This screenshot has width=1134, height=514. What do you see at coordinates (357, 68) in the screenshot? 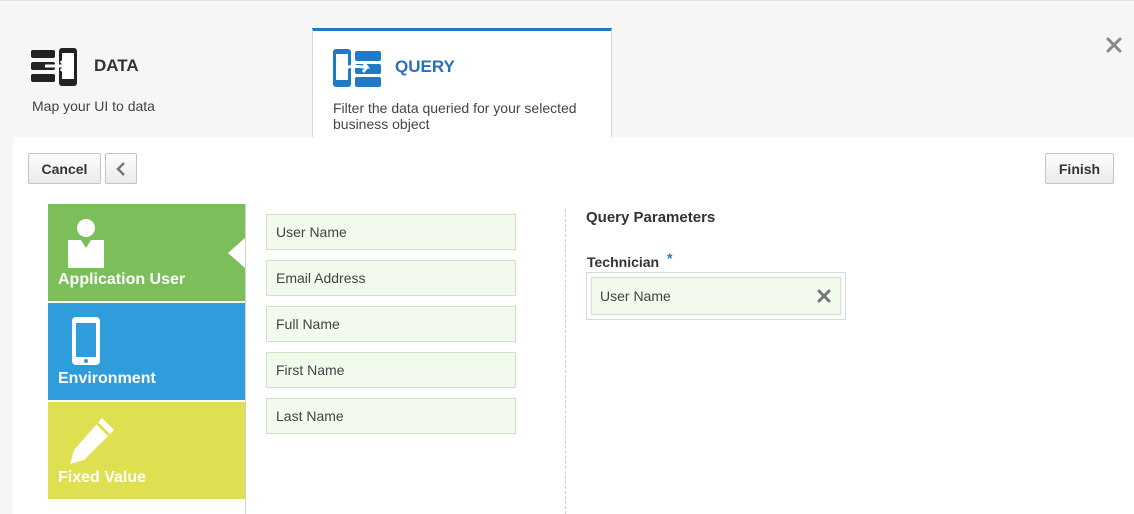
I see `query-filter-icon` at bounding box center [357, 68].